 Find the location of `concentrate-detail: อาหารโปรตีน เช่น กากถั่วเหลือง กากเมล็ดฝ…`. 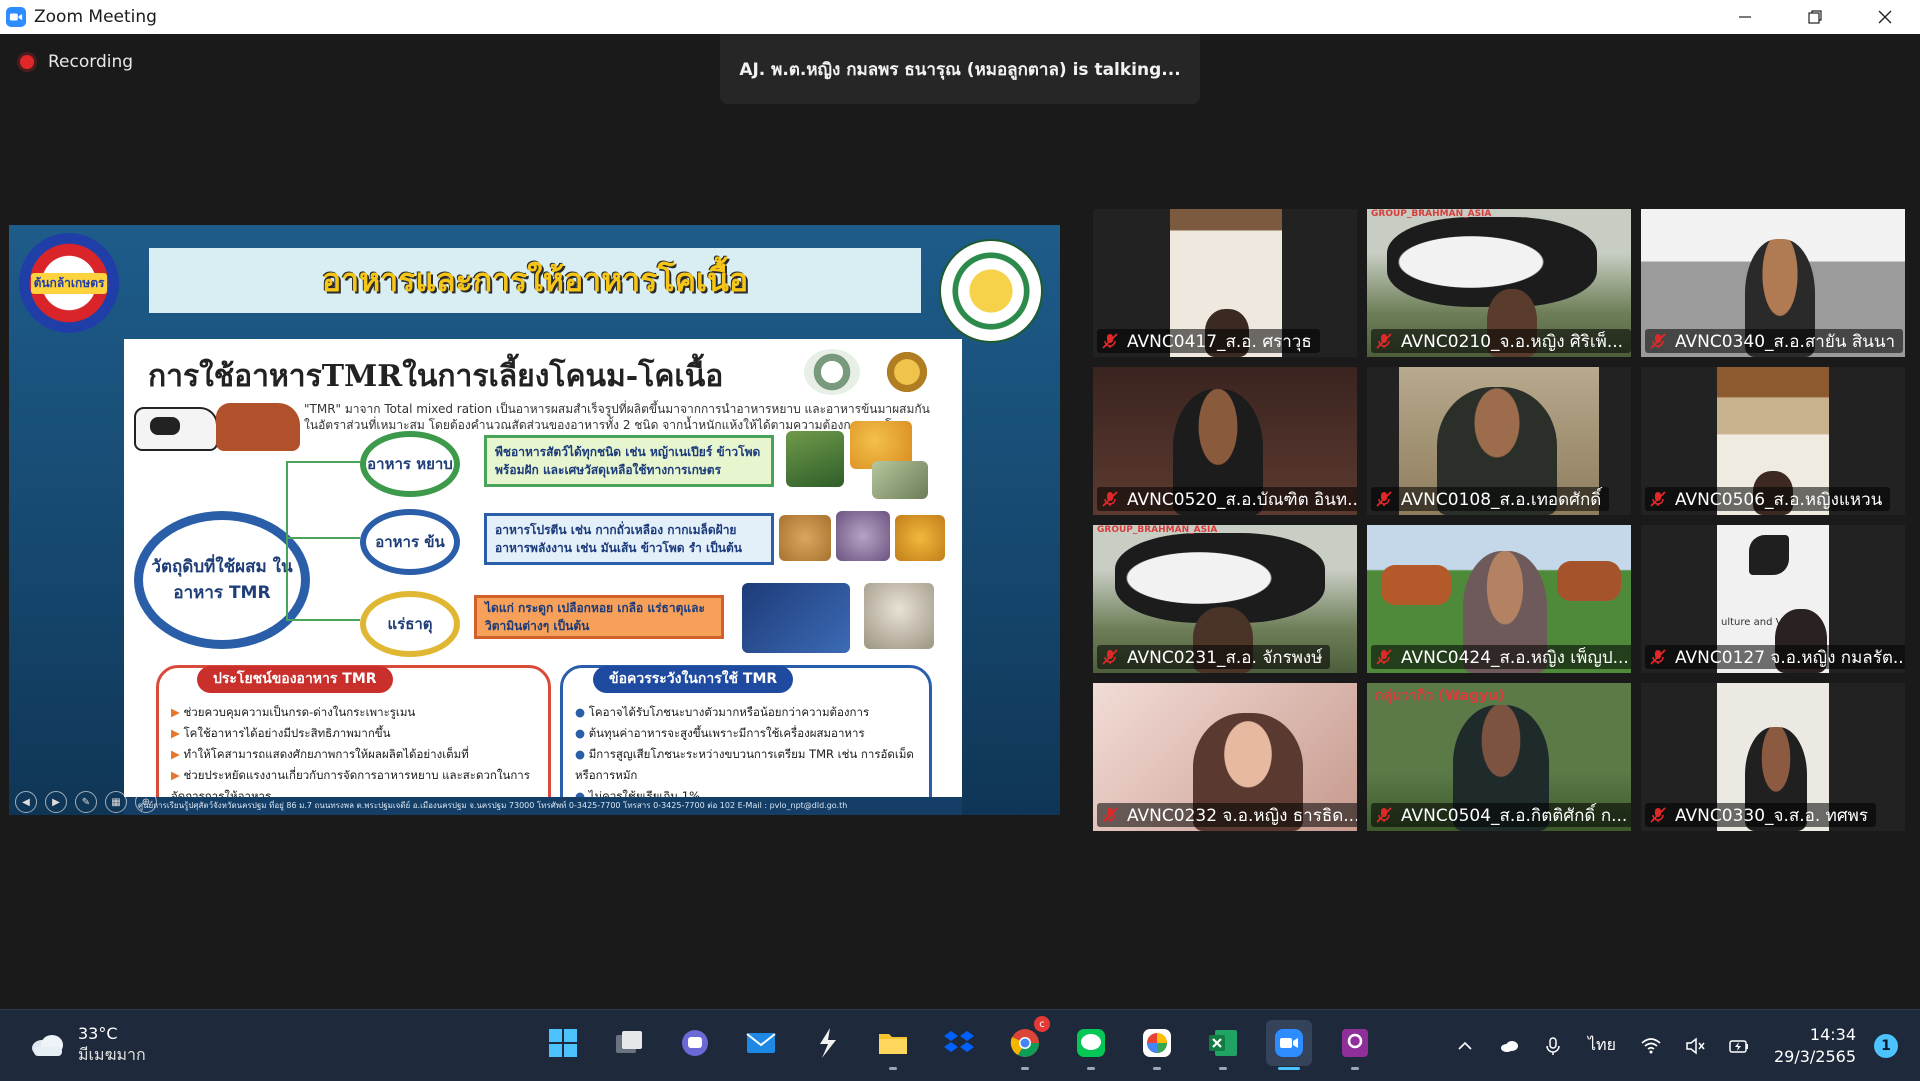

concentrate-detail: อาหารโปรตีน เช่น กากถั่วเหลือง กากเมล็ดฝ… is located at coordinates (629, 539).